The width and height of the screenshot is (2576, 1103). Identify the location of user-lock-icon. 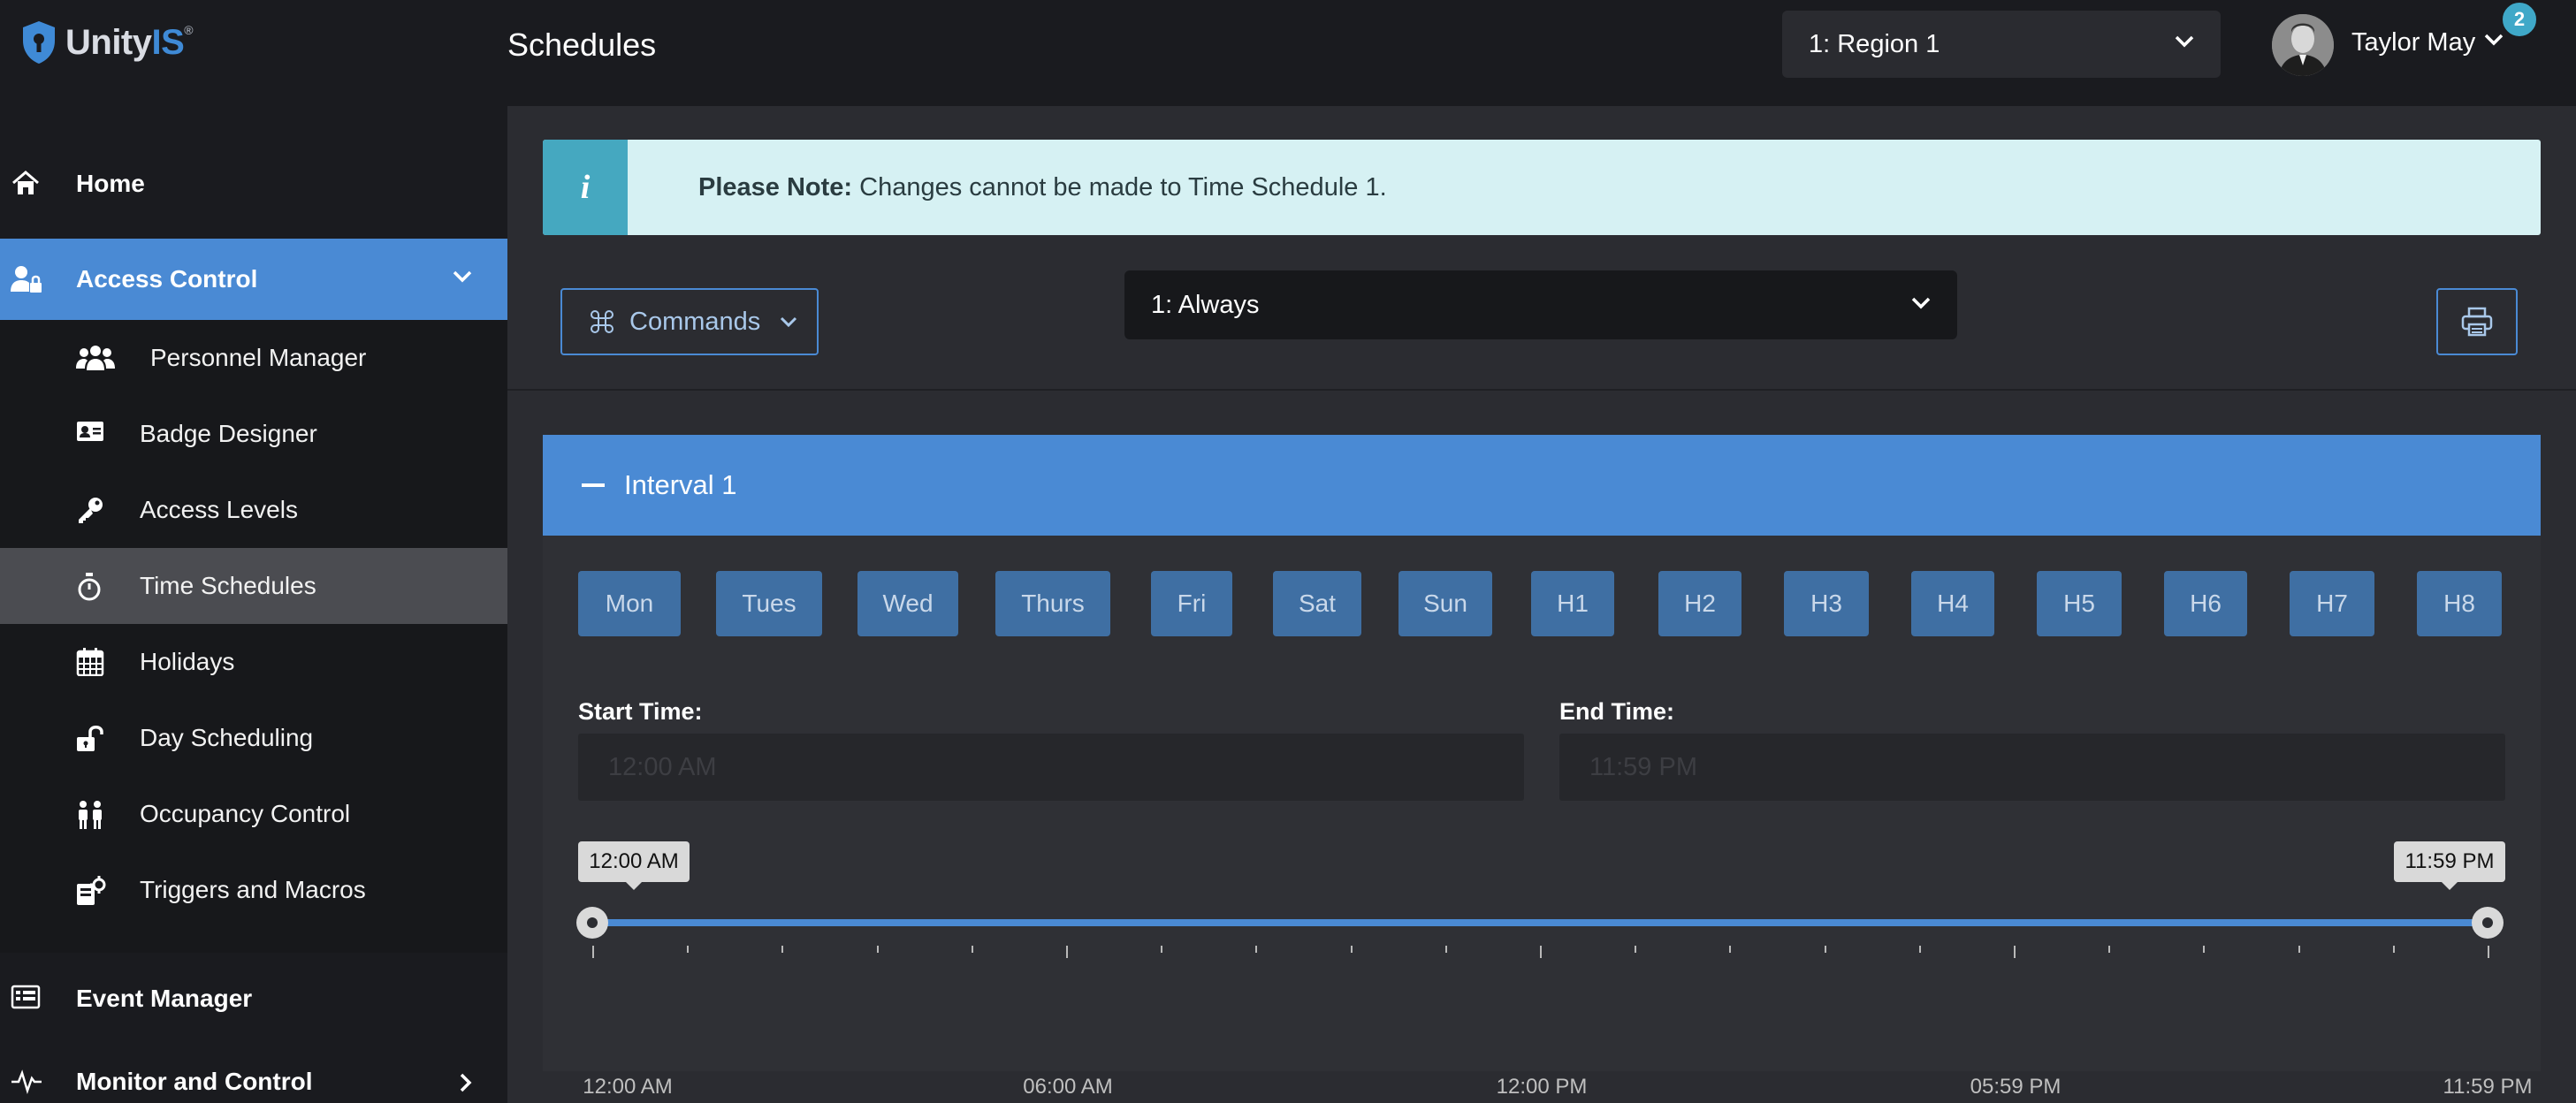
(26, 279).